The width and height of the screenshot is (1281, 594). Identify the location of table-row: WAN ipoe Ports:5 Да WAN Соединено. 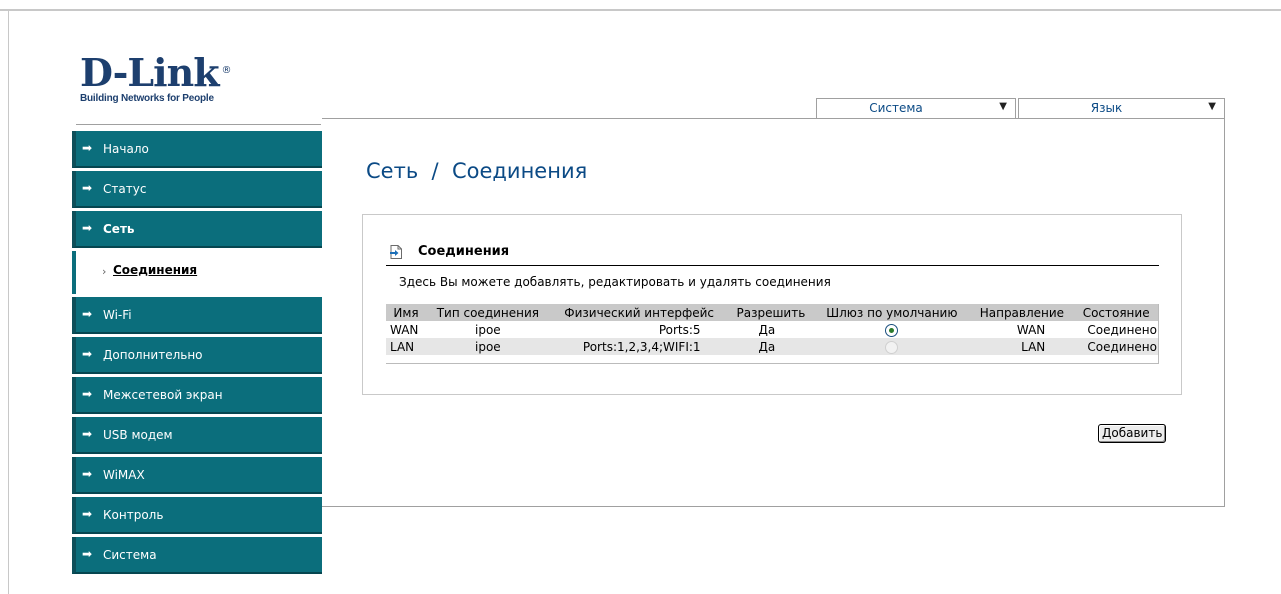
(772, 329).